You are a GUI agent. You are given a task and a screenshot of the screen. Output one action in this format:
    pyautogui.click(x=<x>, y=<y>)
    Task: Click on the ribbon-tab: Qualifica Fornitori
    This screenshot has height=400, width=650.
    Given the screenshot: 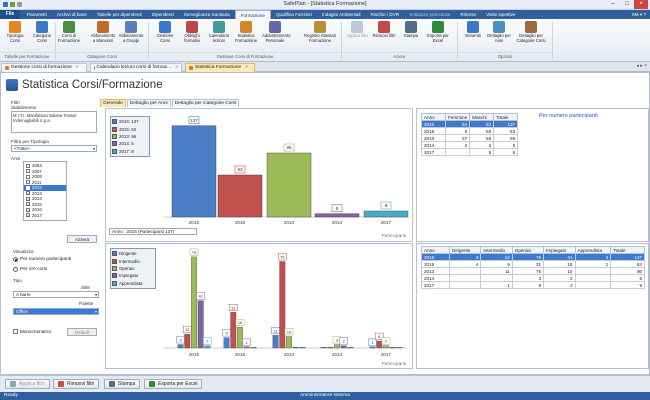 What is the action you would take?
    pyautogui.click(x=294, y=14)
    